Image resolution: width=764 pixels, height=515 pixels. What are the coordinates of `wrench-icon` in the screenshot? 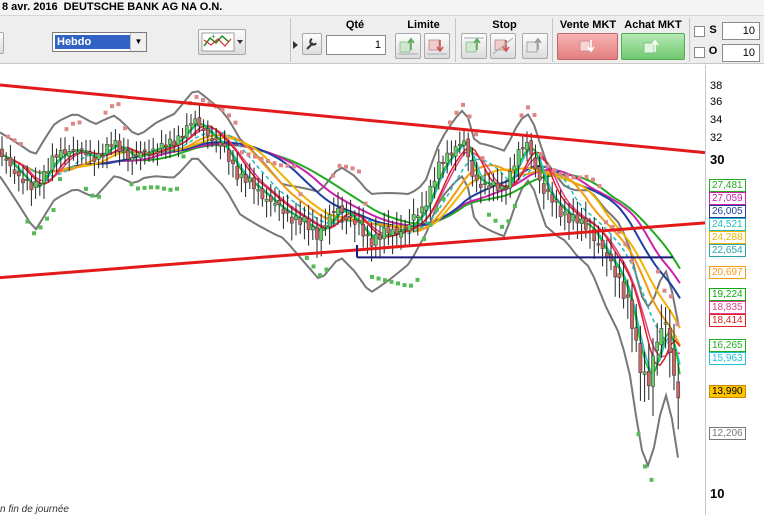 It's located at (311, 44).